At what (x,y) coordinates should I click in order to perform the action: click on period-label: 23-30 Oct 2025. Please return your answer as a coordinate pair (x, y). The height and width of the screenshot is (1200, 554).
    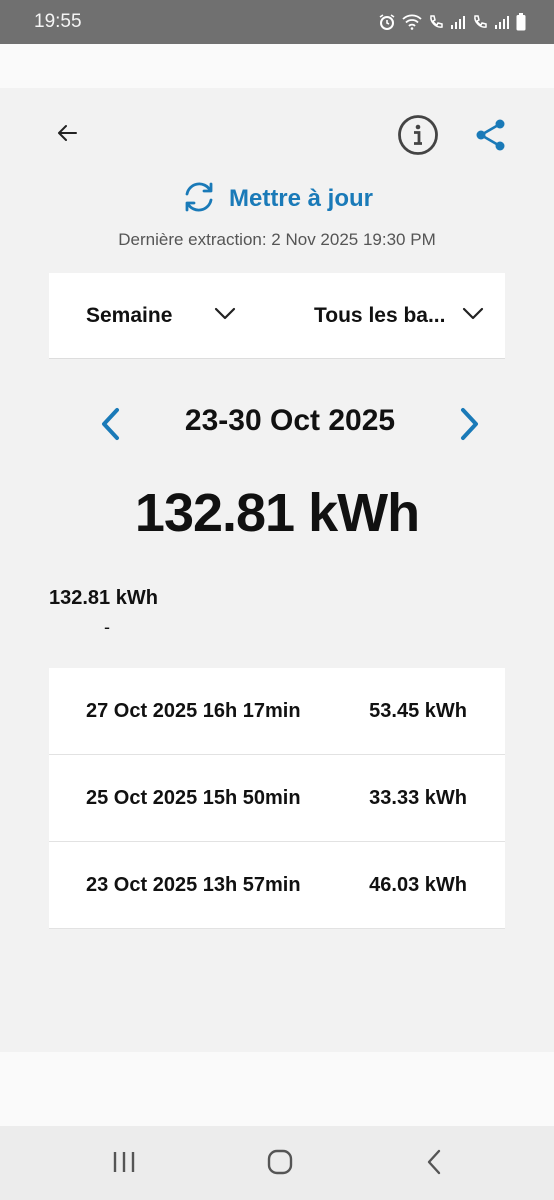
    Looking at the image, I should click on (290, 420).